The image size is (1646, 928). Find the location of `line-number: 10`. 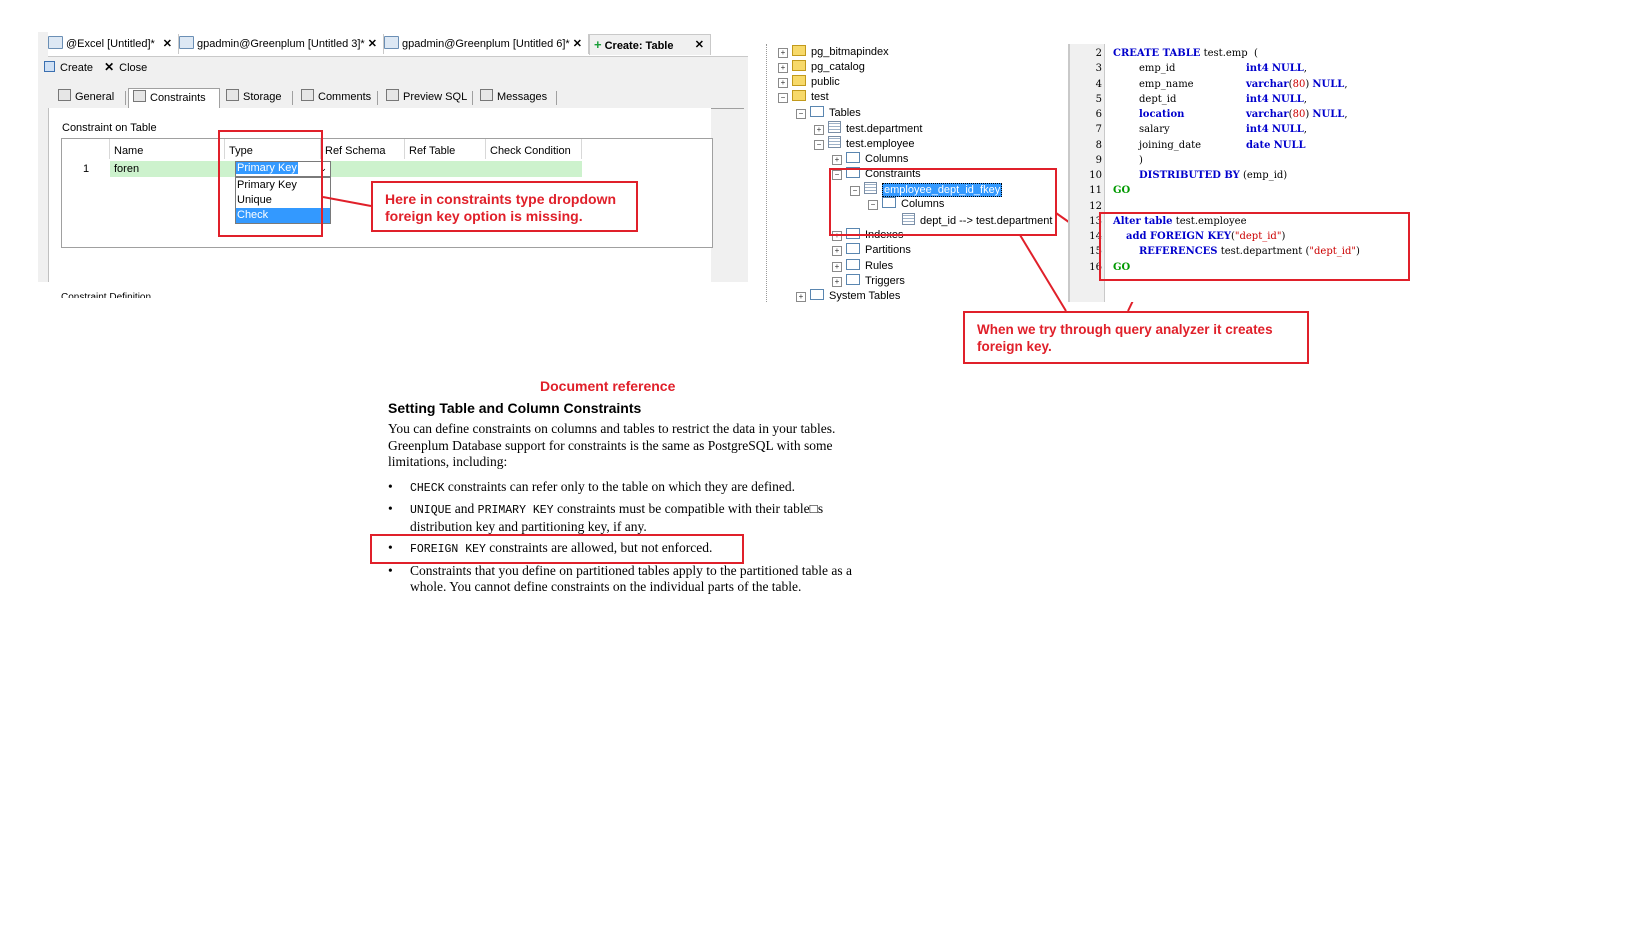

line-number: 10 is located at coordinates (1095, 175).